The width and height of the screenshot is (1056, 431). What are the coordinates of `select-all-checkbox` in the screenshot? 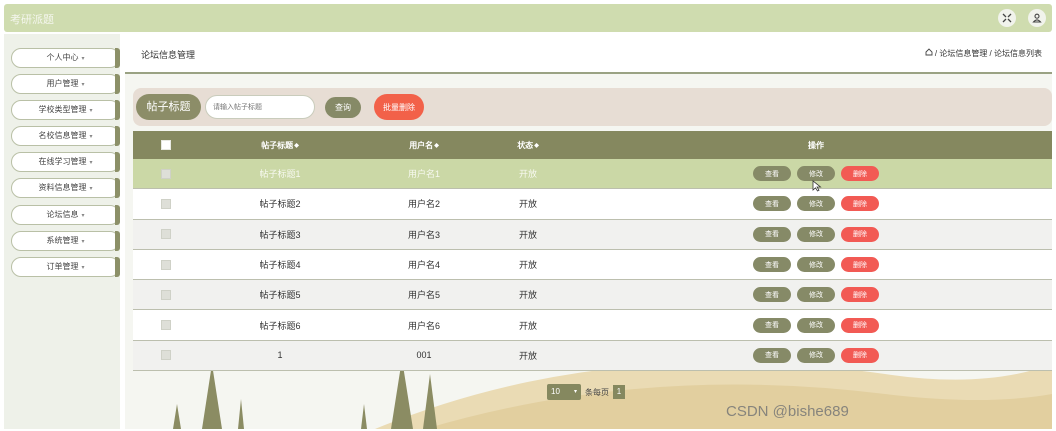 It's located at (166, 145).